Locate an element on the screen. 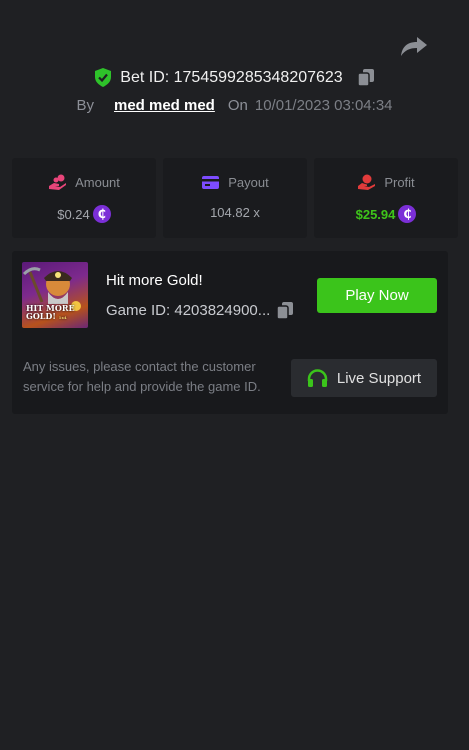 Image resolution: width=469 pixels, height=750 pixels. thumbnail-title: HIT MORE GOLD! 1x4 is located at coordinates (50, 312).